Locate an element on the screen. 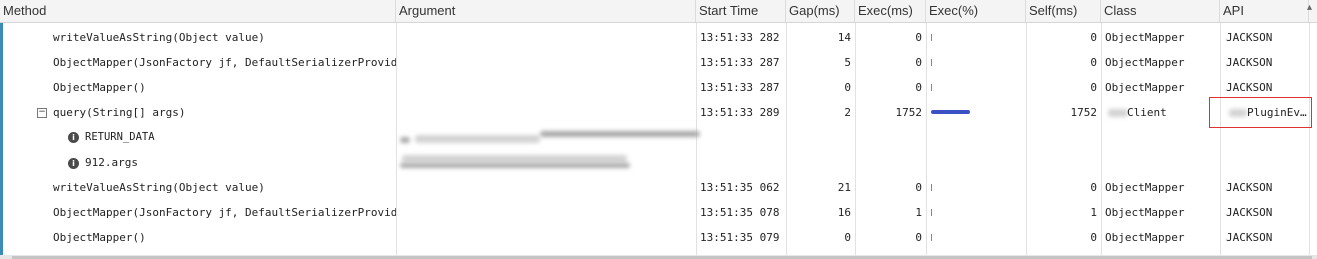 The height and width of the screenshot is (259, 1317). column-header-class: Class is located at coordinates (1160, 11).